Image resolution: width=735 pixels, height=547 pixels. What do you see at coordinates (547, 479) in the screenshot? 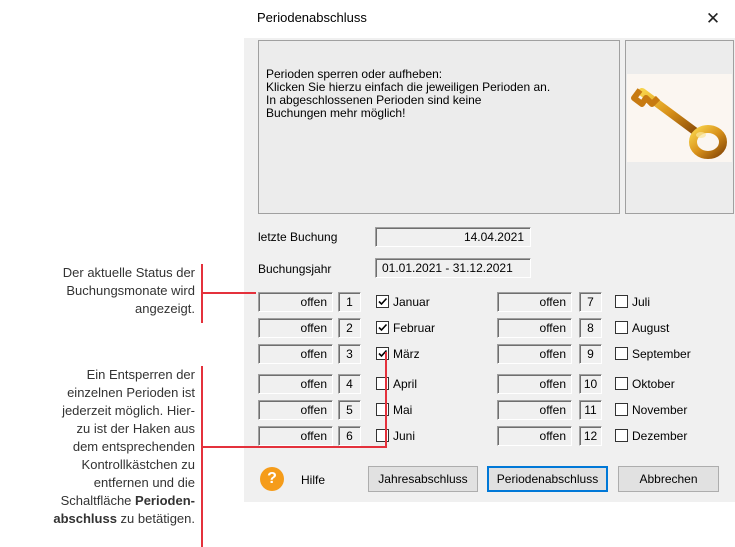
I see `period-end-button: Periodenabschluss` at bounding box center [547, 479].